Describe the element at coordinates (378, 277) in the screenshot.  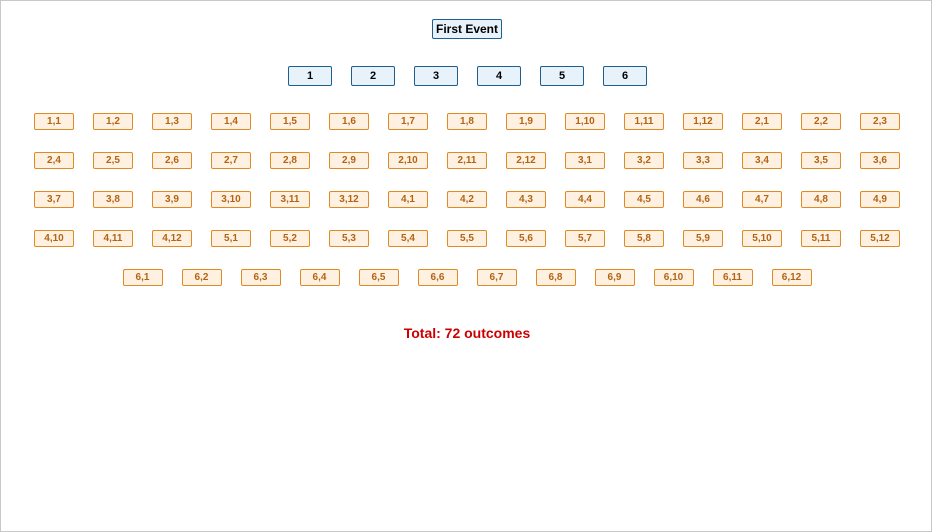
I see `outcome-node: 6,5` at that location.